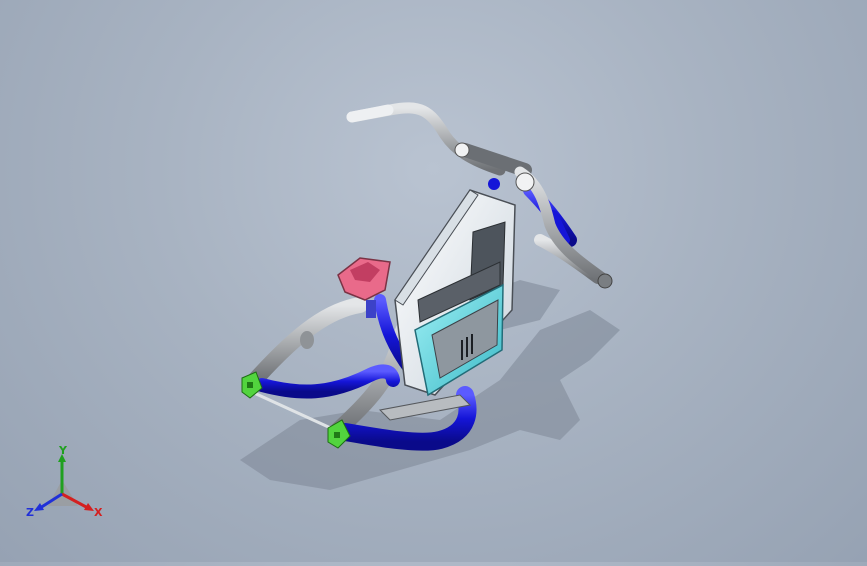  I want to click on triad-y-label: Y, so click(63, 451).